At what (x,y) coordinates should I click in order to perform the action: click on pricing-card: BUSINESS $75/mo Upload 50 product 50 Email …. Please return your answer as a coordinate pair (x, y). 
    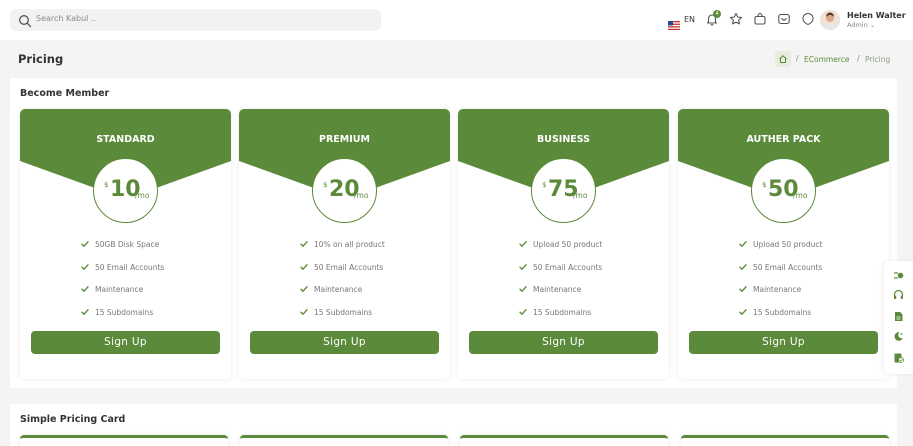
    Looking at the image, I should click on (563, 244).